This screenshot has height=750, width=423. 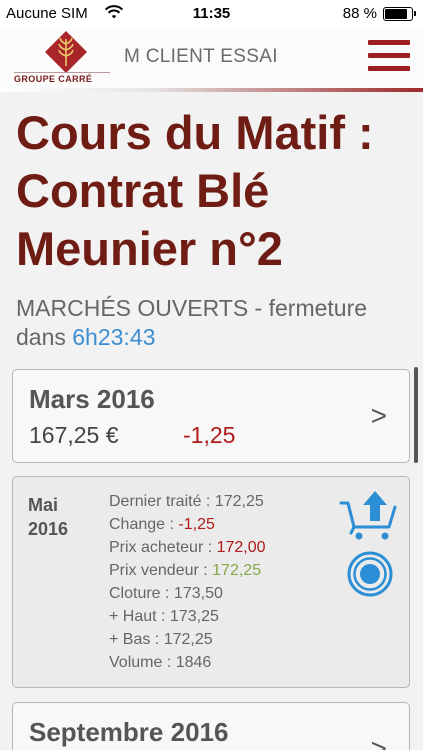 What do you see at coordinates (136, 639) in the screenshot?
I see `detail-label: + Bas :` at bounding box center [136, 639].